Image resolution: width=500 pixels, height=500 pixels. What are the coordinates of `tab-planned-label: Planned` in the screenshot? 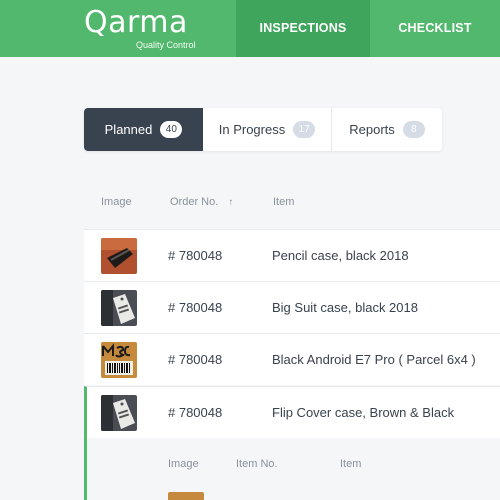 It's located at (128, 129).